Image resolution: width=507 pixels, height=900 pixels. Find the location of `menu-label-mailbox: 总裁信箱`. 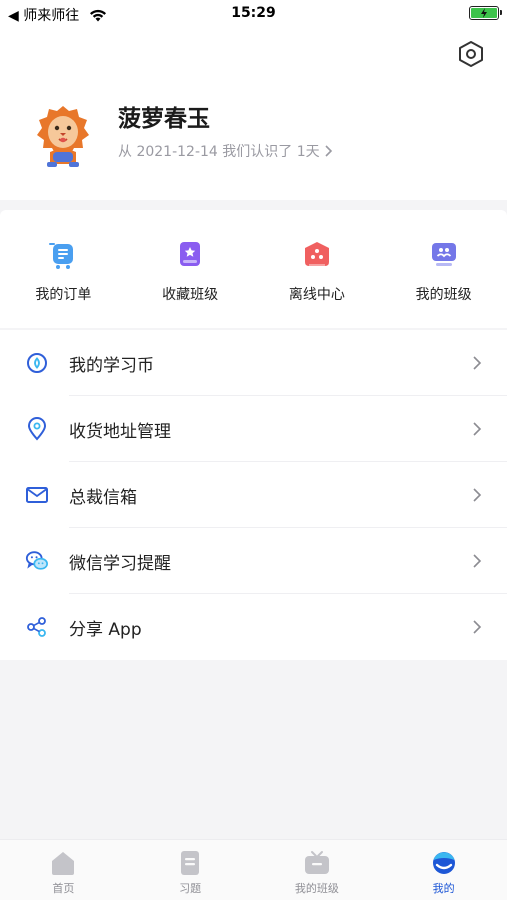

menu-label-mailbox: 总裁信箱 is located at coordinates (103, 497).